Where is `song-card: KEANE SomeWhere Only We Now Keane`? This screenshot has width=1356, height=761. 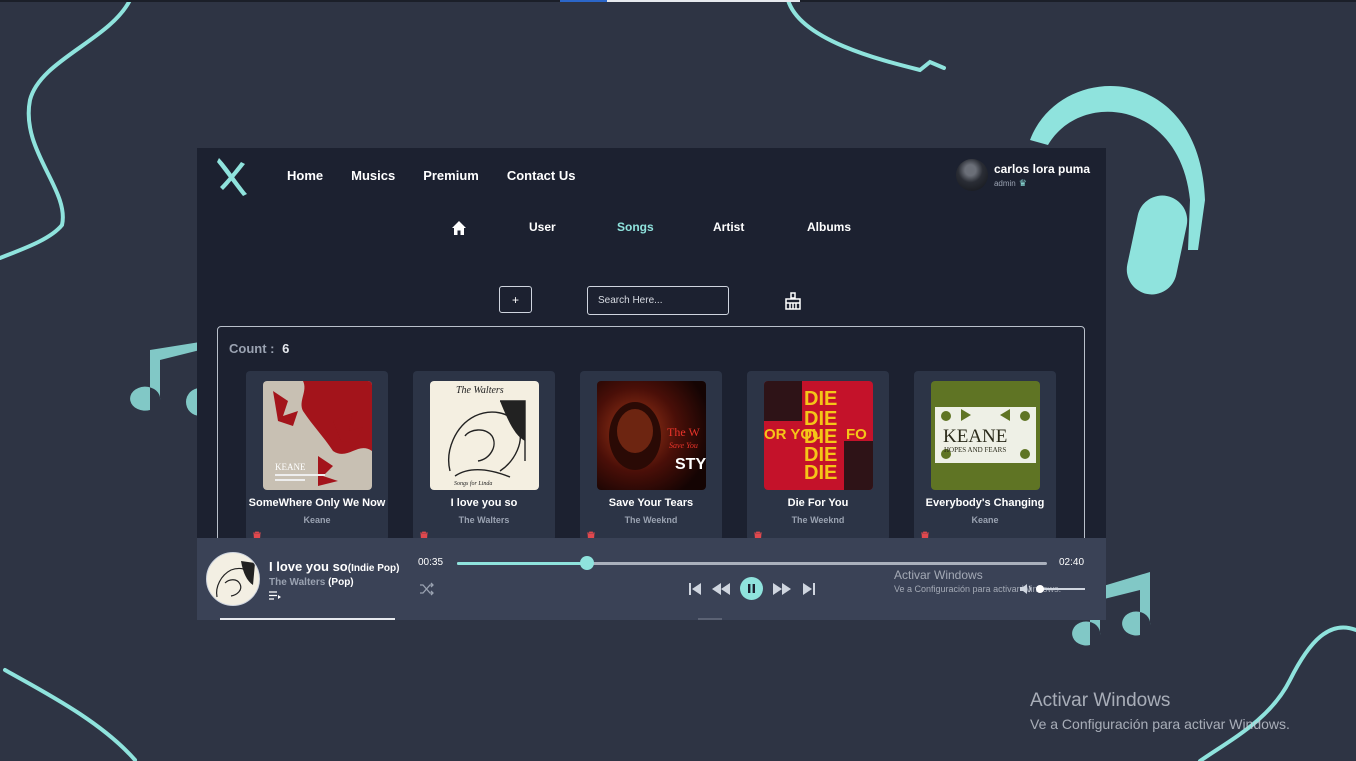 song-card: KEANE SomeWhere Only We Now Keane is located at coordinates (317, 456).